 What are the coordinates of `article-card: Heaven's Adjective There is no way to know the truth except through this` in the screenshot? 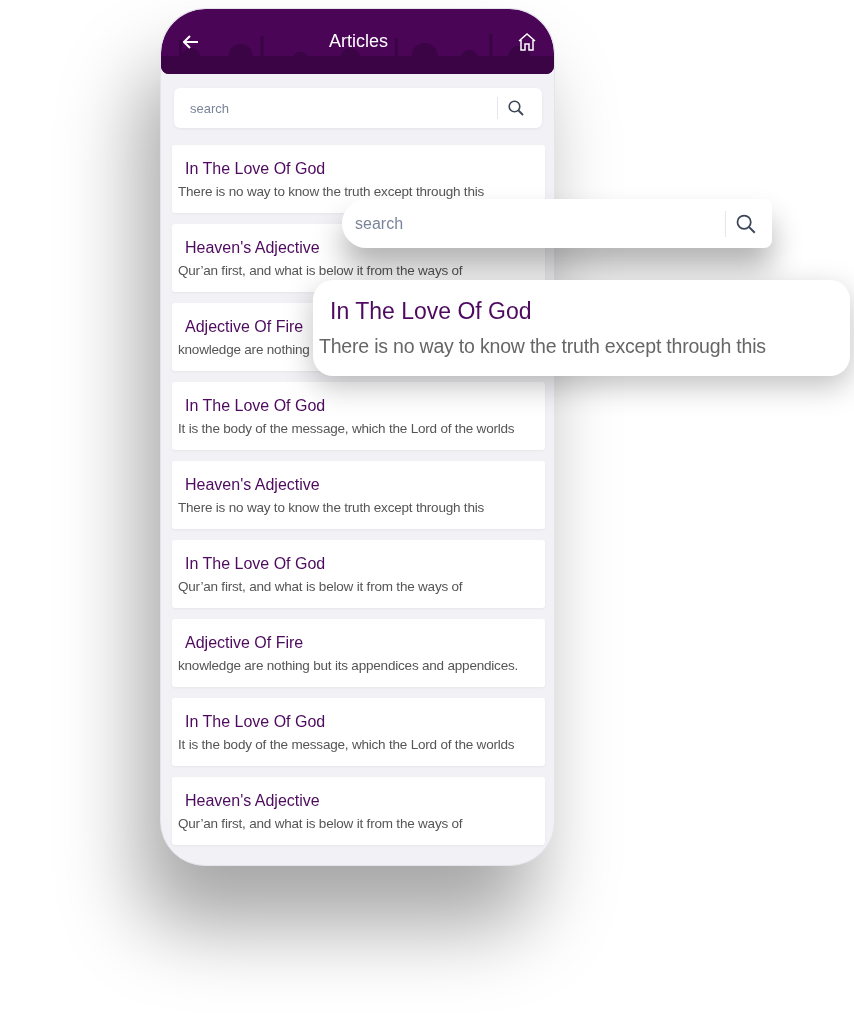 It's located at (358, 495).